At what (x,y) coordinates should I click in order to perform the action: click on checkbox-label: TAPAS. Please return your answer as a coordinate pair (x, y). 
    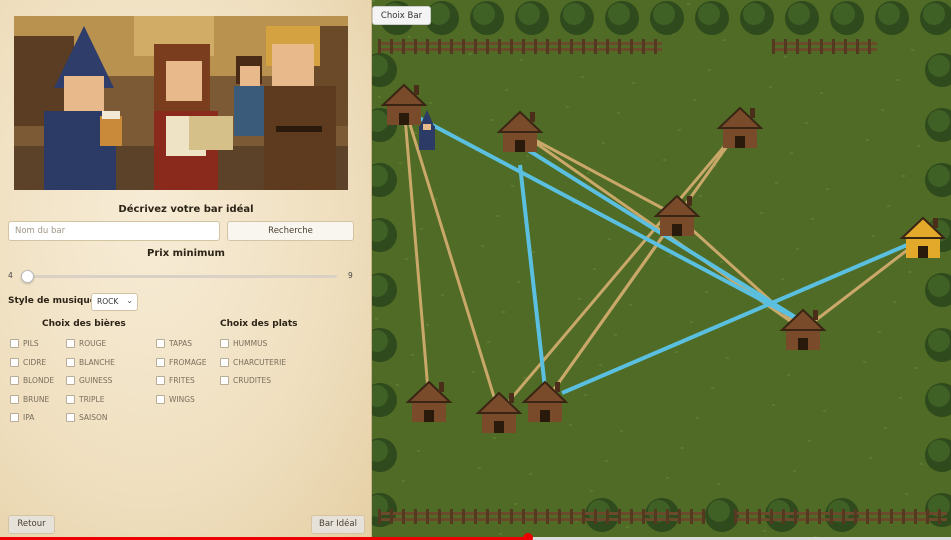
    Looking at the image, I should click on (181, 343).